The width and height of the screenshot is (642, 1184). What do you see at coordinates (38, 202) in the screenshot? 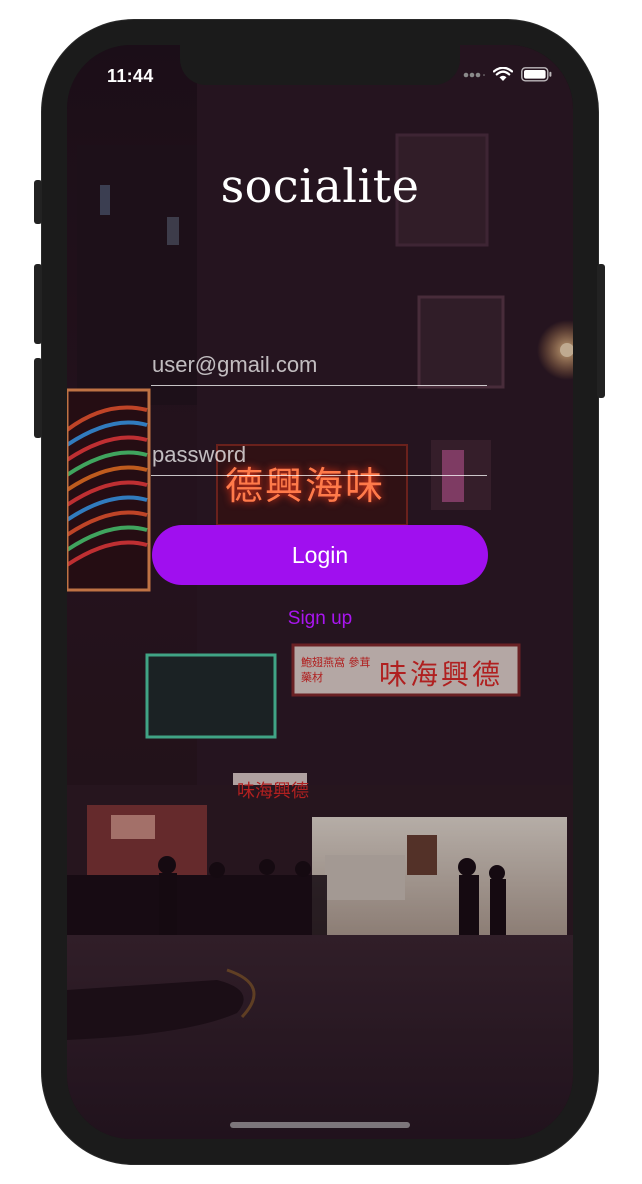
I see `mute-switch` at bounding box center [38, 202].